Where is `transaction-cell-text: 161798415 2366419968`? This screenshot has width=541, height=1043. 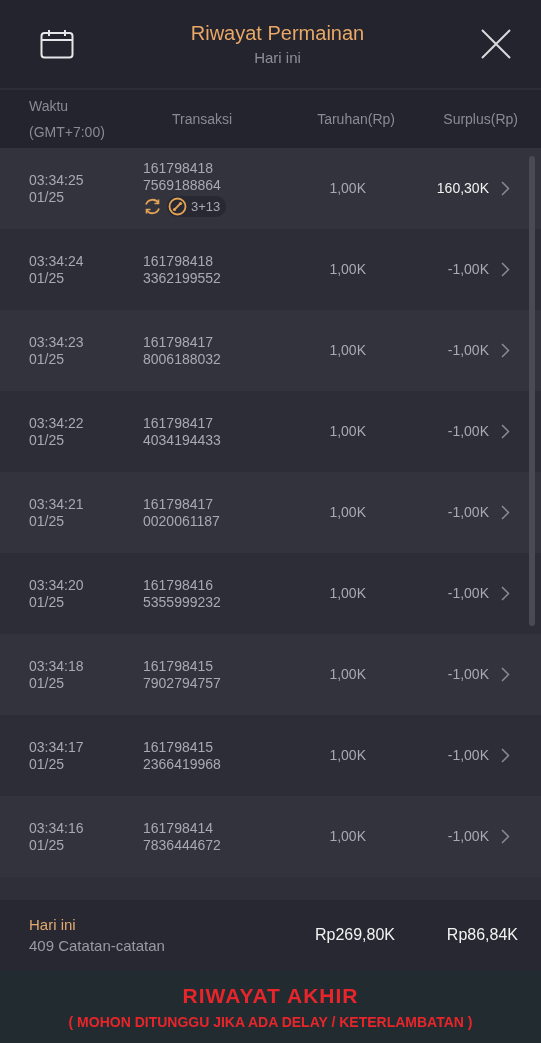
transaction-cell-text: 161798415 2366419968 is located at coordinates (182, 755).